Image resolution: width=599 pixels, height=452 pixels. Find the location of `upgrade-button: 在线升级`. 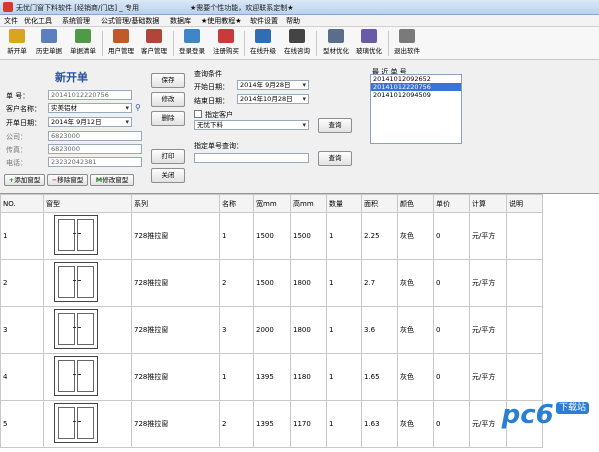

upgrade-button: 在线升级 is located at coordinates (263, 43).